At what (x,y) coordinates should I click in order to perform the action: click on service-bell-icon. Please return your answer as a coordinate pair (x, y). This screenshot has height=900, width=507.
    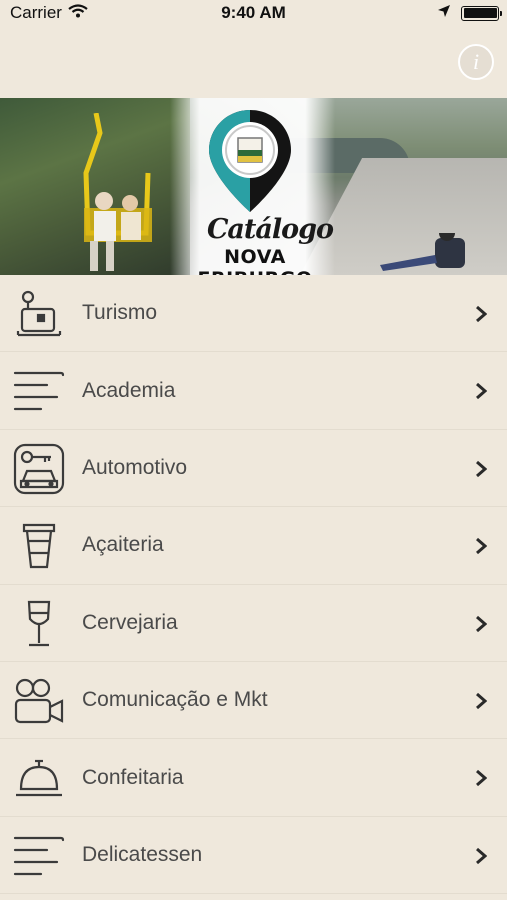
    Looking at the image, I should click on (39, 778).